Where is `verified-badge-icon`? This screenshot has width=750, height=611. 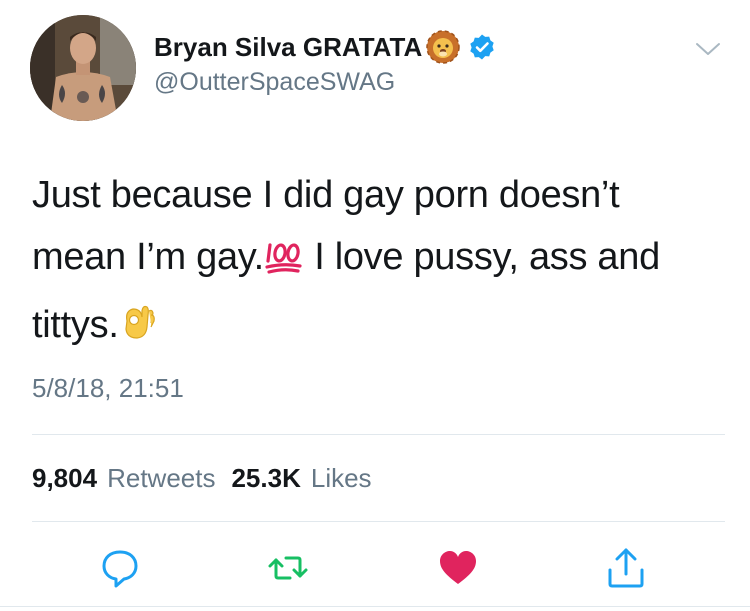
verified-badge-icon is located at coordinates (482, 47).